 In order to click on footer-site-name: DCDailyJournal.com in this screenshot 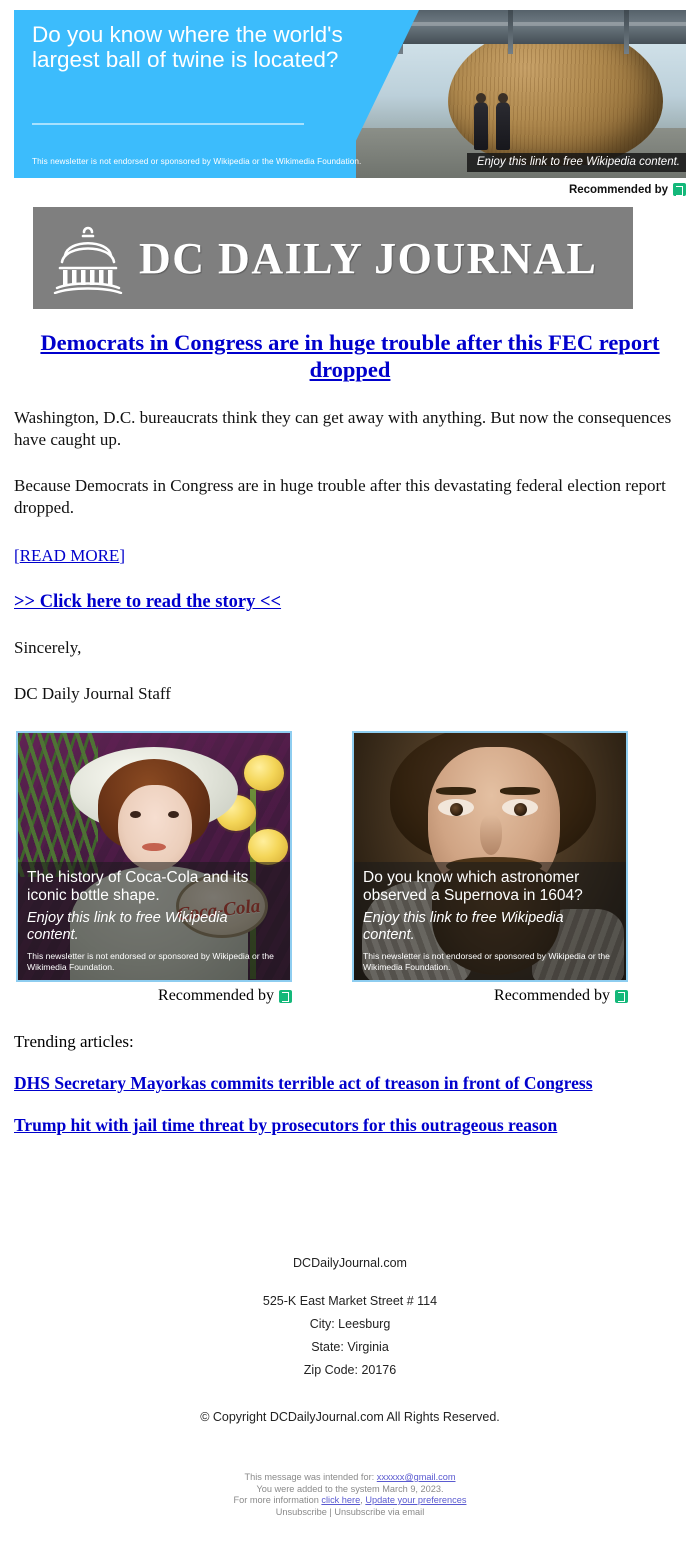, I will do `click(350, 1263)`.